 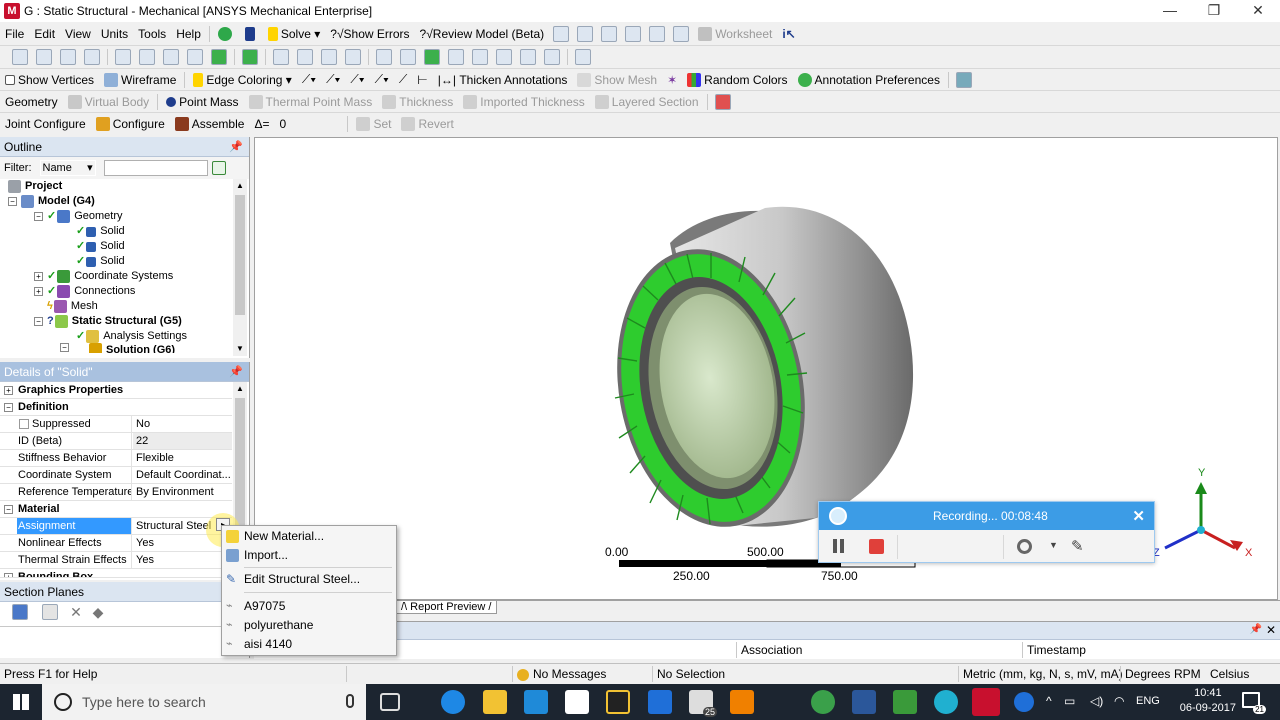 What do you see at coordinates (577, 702) in the screenshot?
I see `store-icon` at bounding box center [577, 702].